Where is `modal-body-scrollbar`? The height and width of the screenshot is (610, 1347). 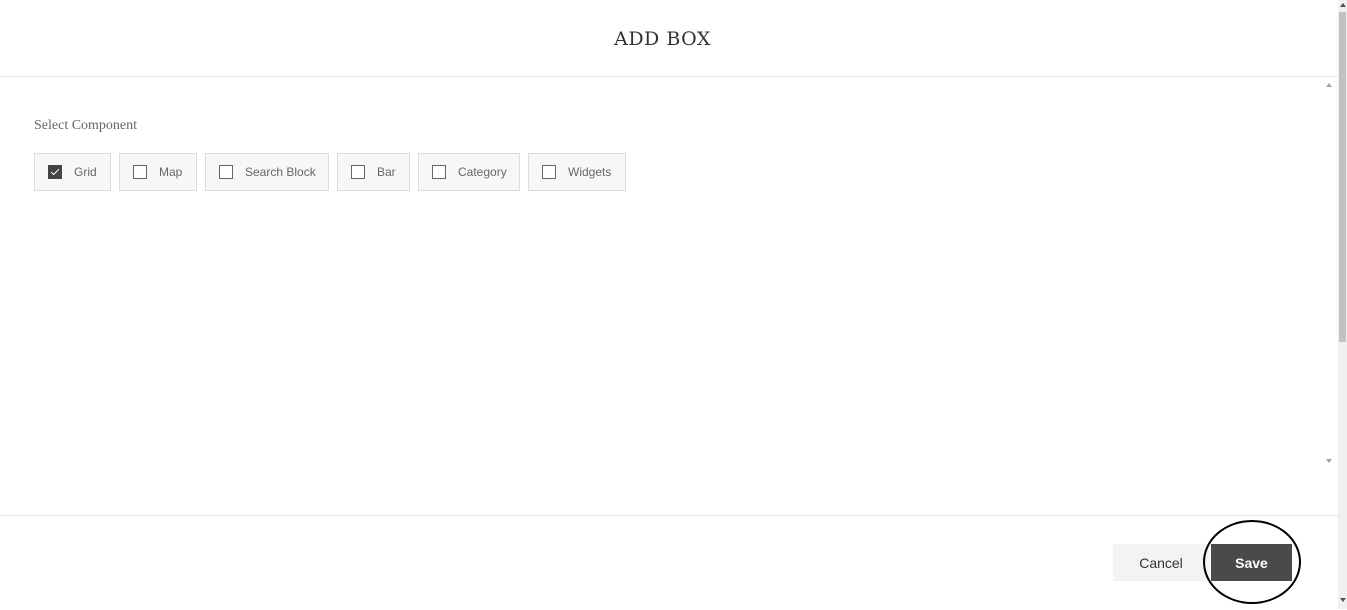 modal-body-scrollbar is located at coordinates (1329, 273).